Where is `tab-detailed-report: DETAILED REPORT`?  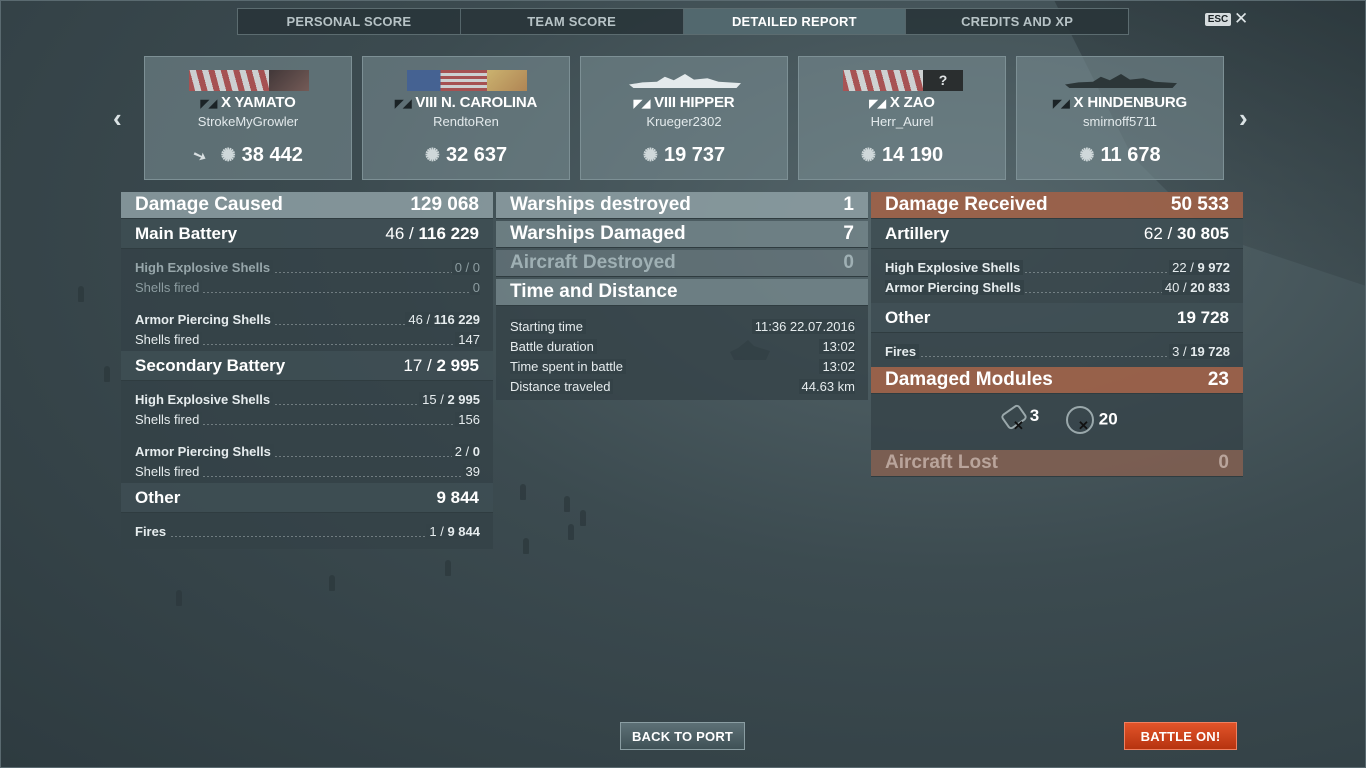 tab-detailed-report: DETAILED REPORT is located at coordinates (795, 21).